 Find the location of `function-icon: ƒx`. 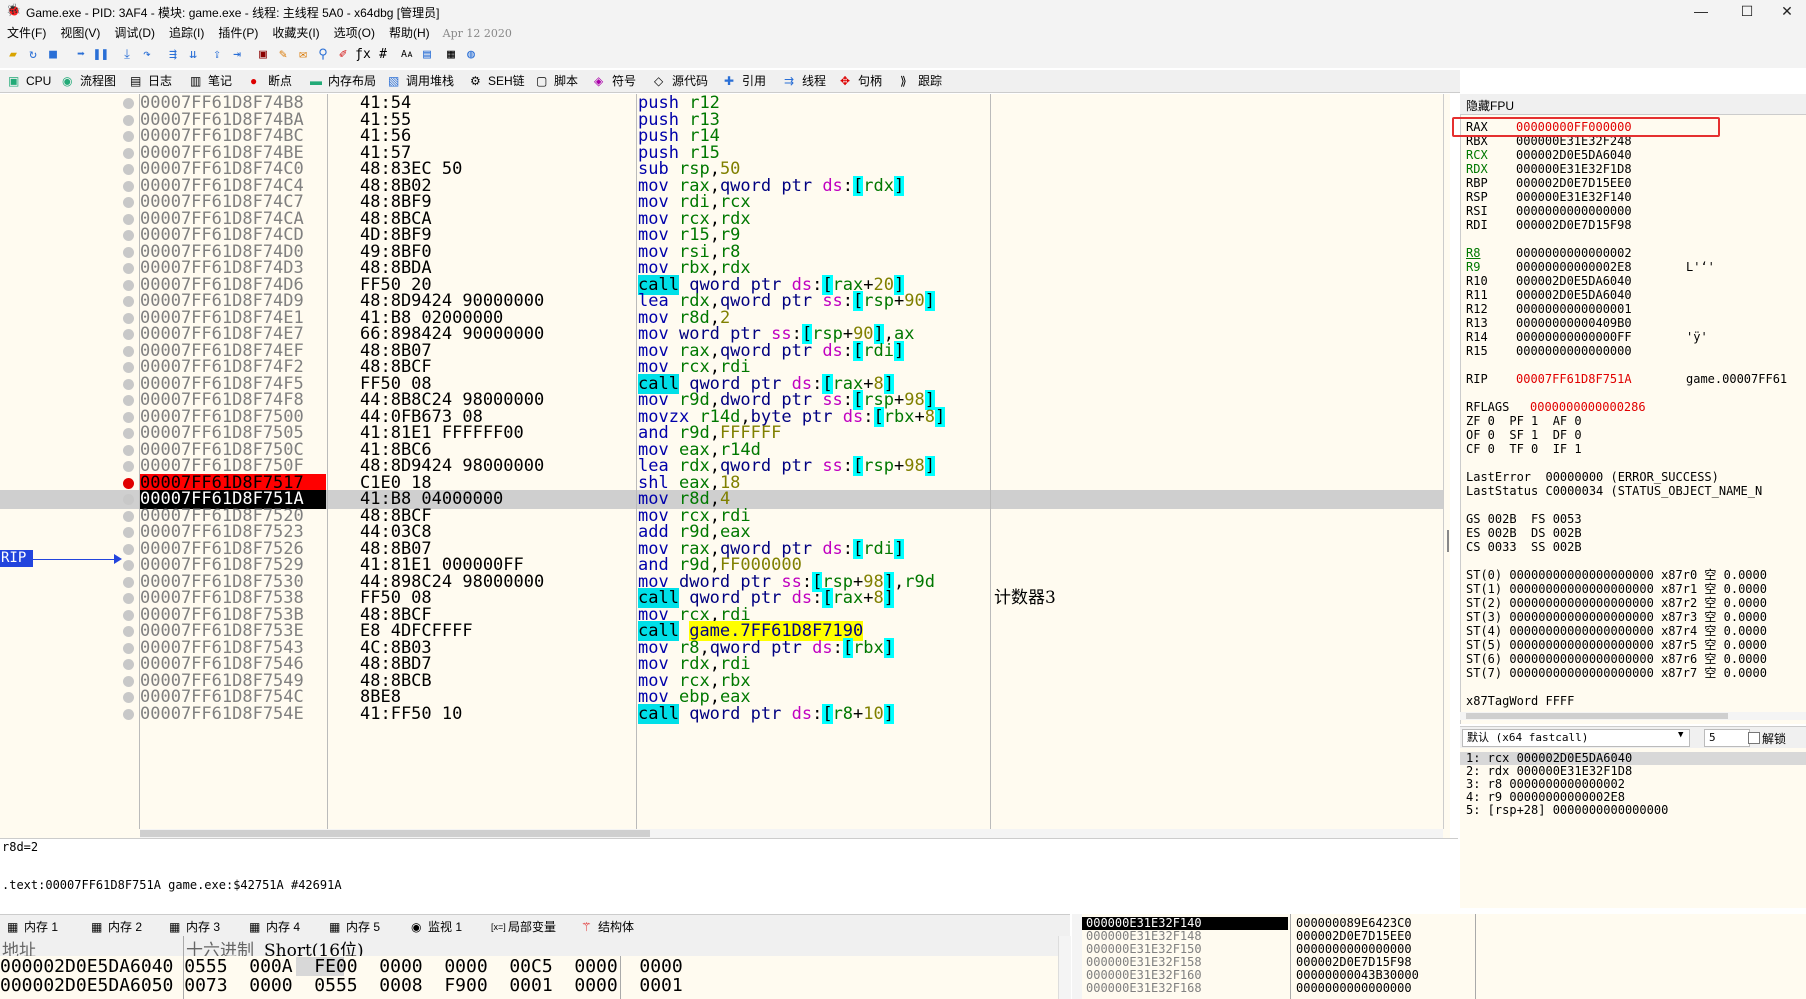

function-icon: ƒx is located at coordinates (363, 55).